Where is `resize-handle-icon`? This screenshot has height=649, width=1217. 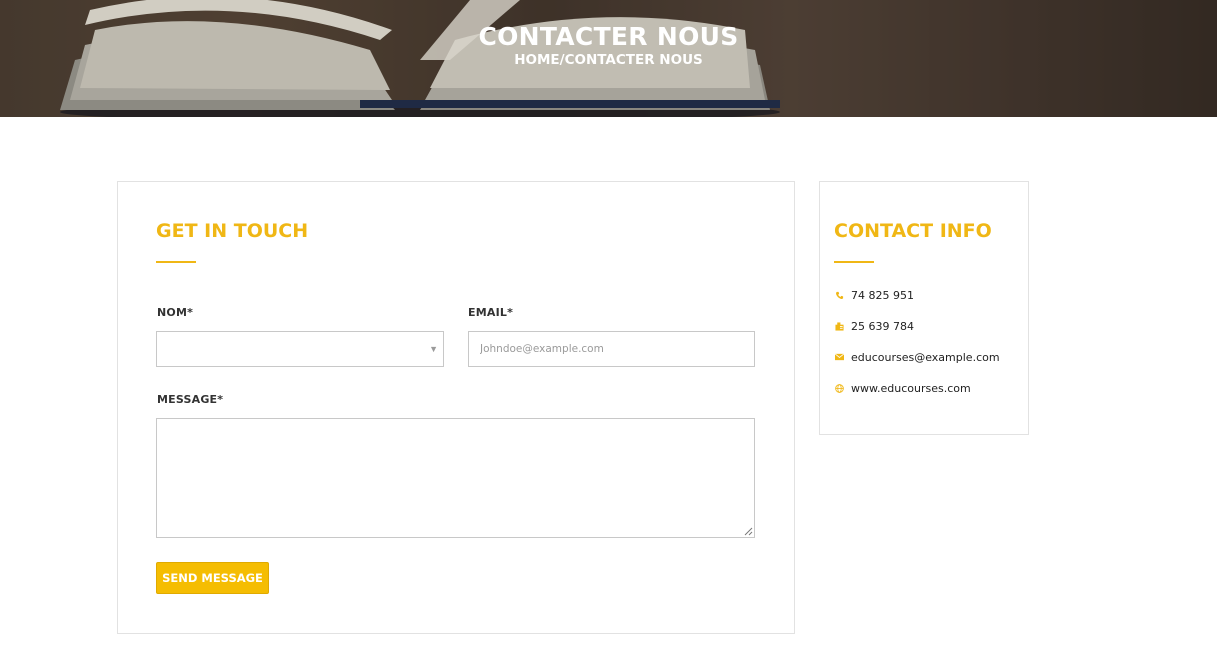 resize-handle-icon is located at coordinates (748, 531).